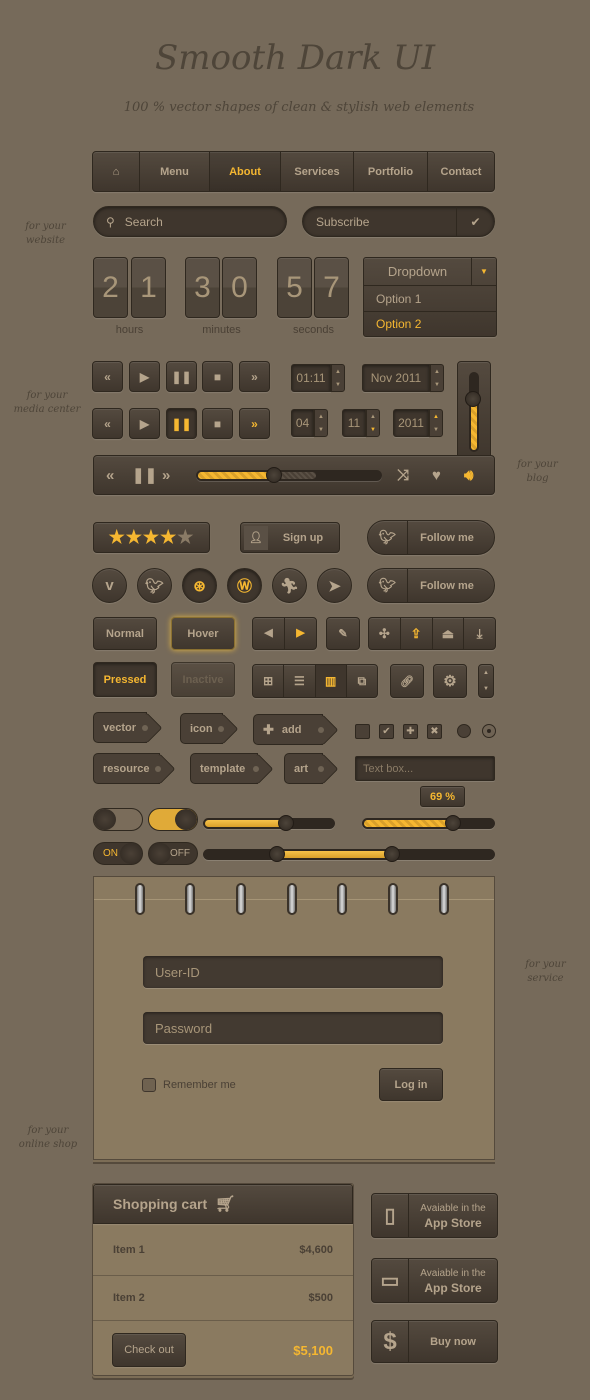  Describe the element at coordinates (392, 854) in the screenshot. I see `range-max-knob` at that location.